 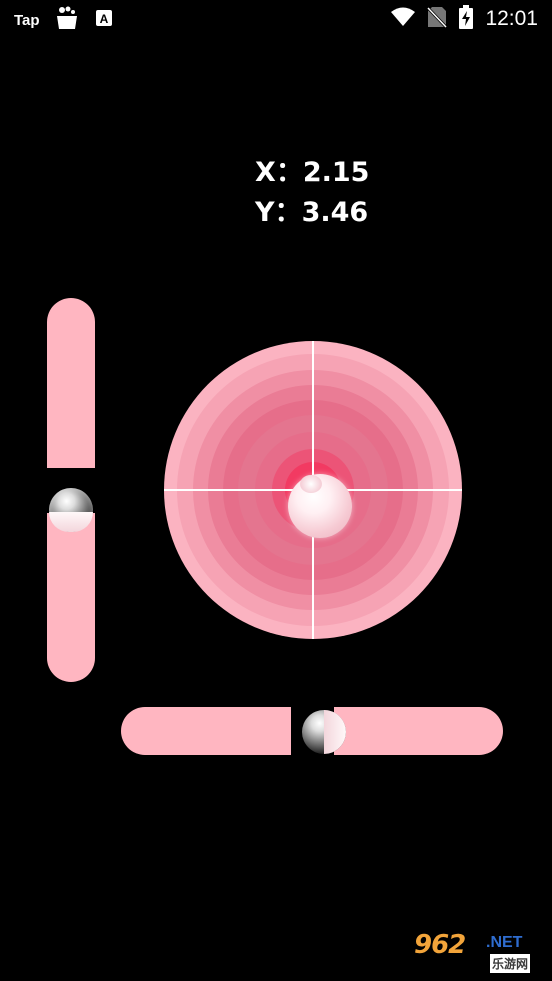 What do you see at coordinates (466, 19) in the screenshot?
I see `battery-charging-icon` at bounding box center [466, 19].